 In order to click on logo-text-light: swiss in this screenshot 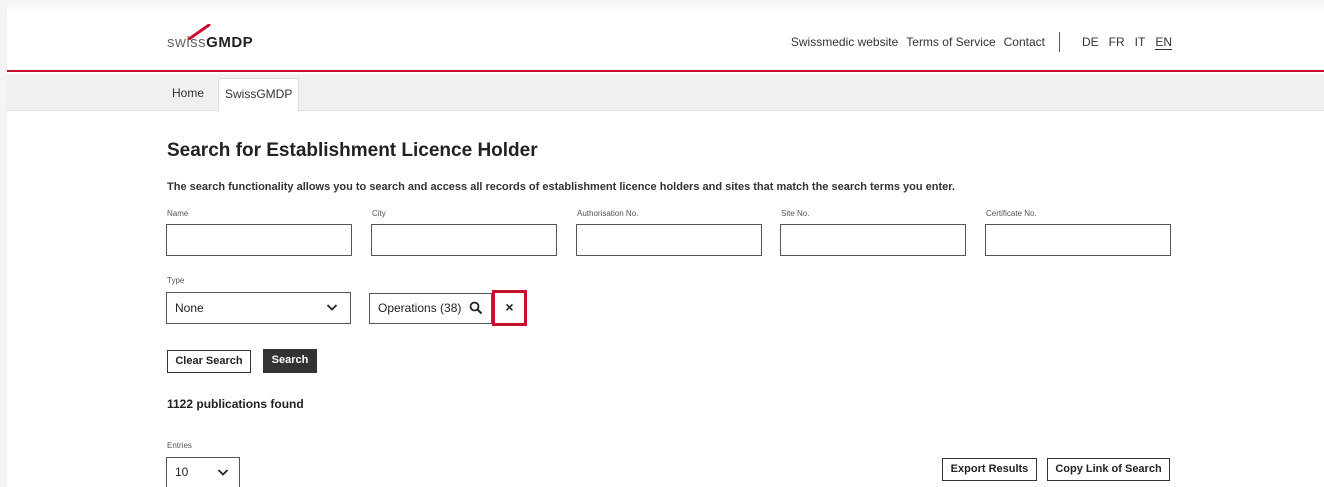, I will do `click(187, 42)`.